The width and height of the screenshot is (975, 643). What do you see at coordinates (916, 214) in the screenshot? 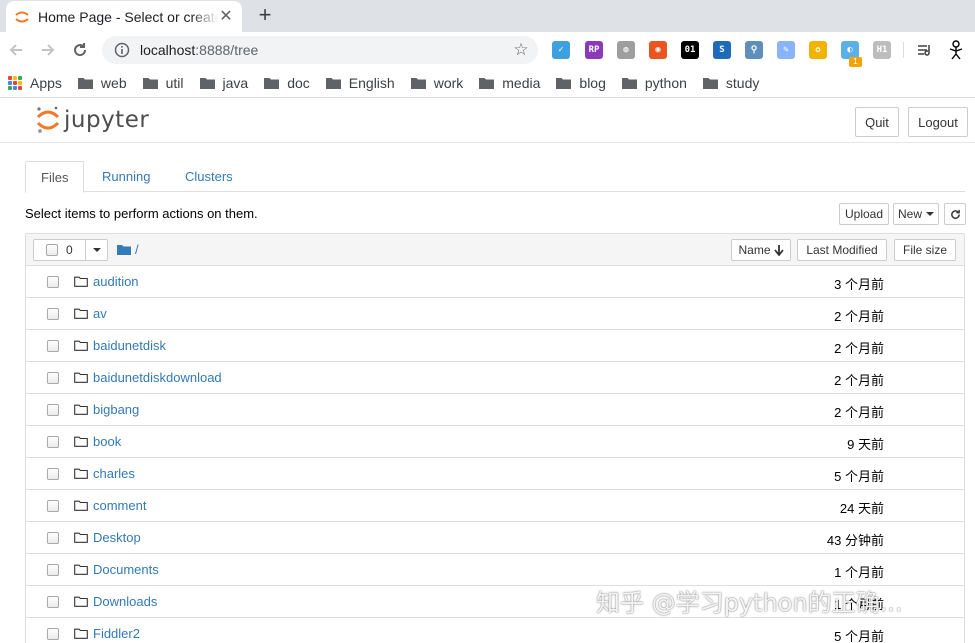
I see `new-dropdown-button: New` at bounding box center [916, 214].